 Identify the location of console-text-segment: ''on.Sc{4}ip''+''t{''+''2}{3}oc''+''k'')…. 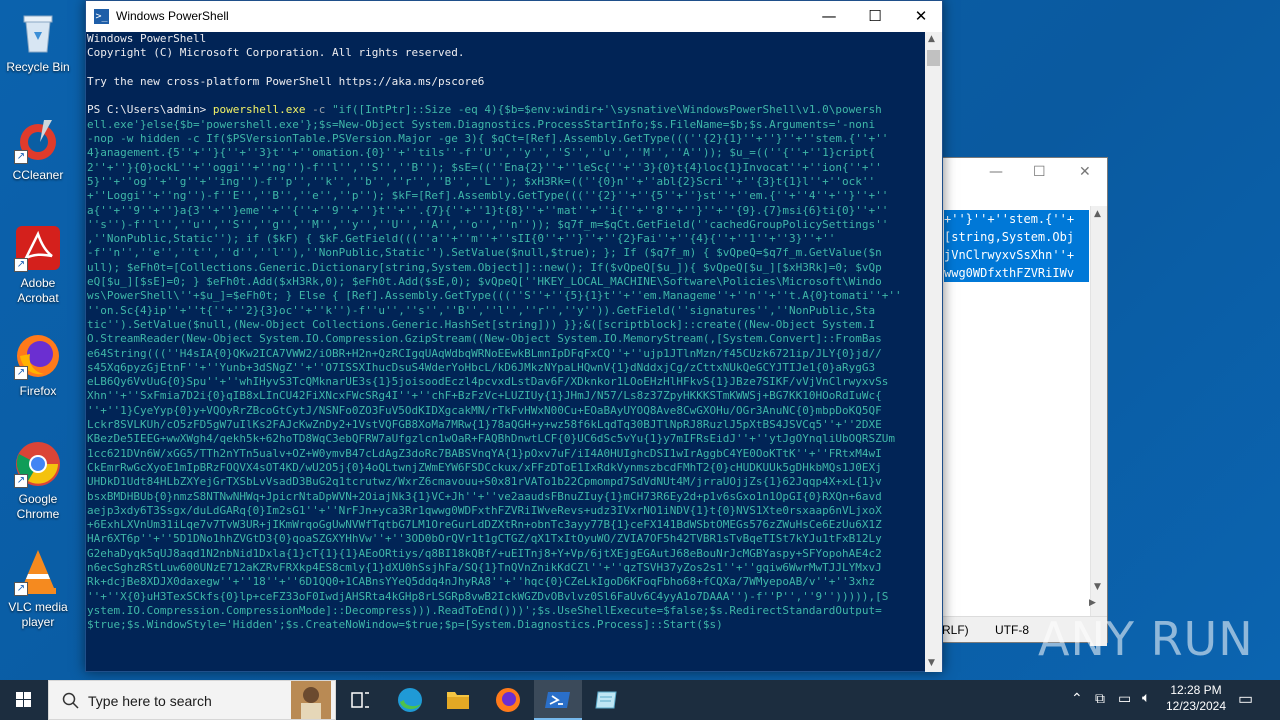
(481, 310).